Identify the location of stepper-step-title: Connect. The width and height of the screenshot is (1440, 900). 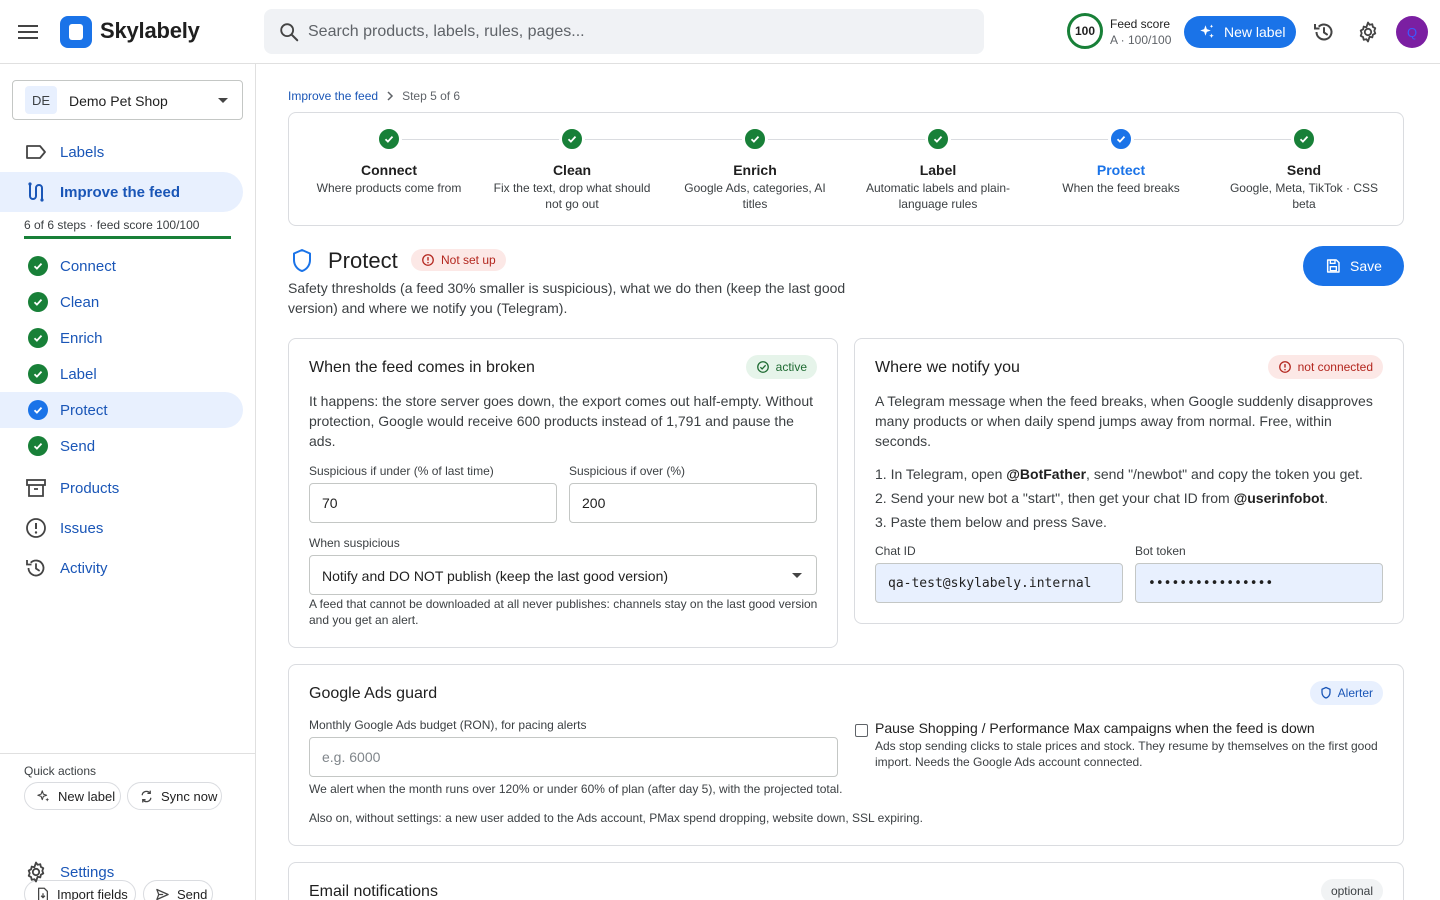
(389, 170).